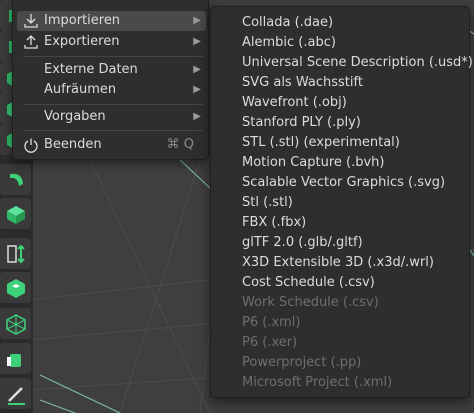 The width and height of the screenshot is (474, 413). What do you see at coordinates (294, 102) in the screenshot?
I see `import-item-label: Wavefront (.obj)` at bounding box center [294, 102].